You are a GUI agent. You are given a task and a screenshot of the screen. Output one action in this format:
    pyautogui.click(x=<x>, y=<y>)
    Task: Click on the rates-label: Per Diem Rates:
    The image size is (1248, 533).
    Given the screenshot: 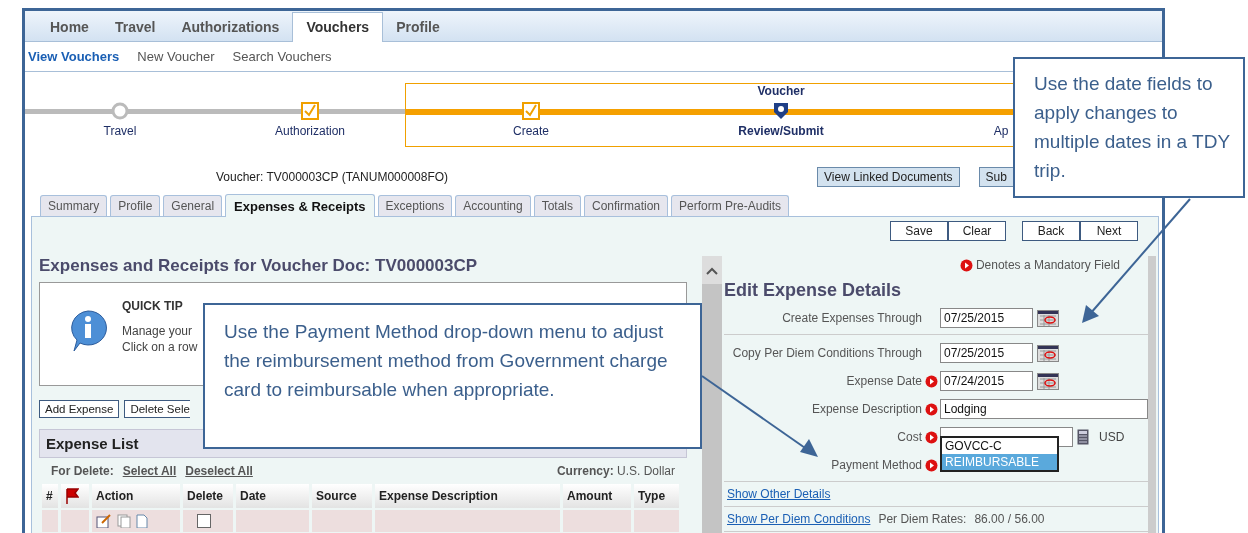 What is the action you would take?
    pyautogui.click(x=922, y=519)
    